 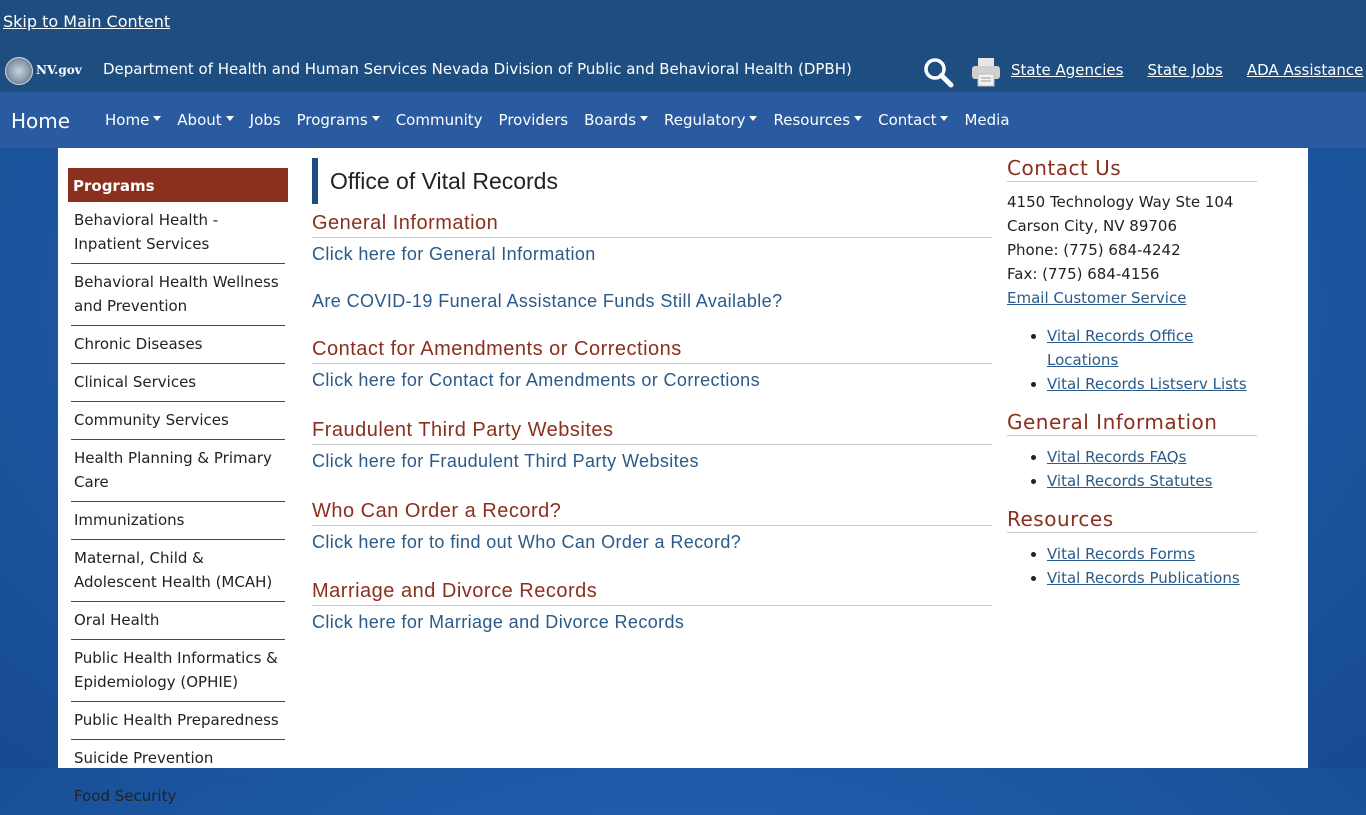 I want to click on nevada-seal-icon, so click(x=19, y=71).